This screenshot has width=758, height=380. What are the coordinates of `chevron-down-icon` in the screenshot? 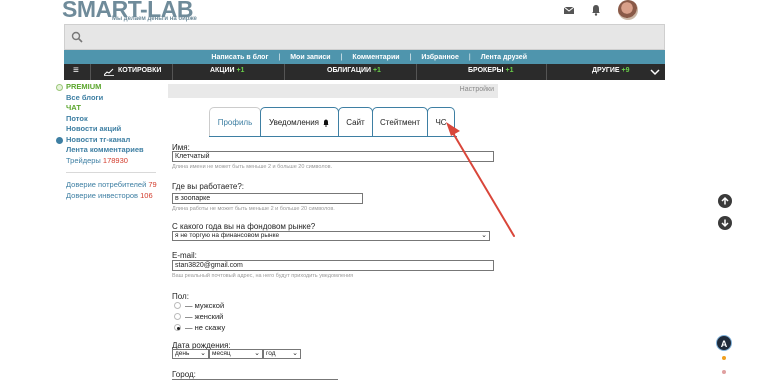 It's located at (655, 72).